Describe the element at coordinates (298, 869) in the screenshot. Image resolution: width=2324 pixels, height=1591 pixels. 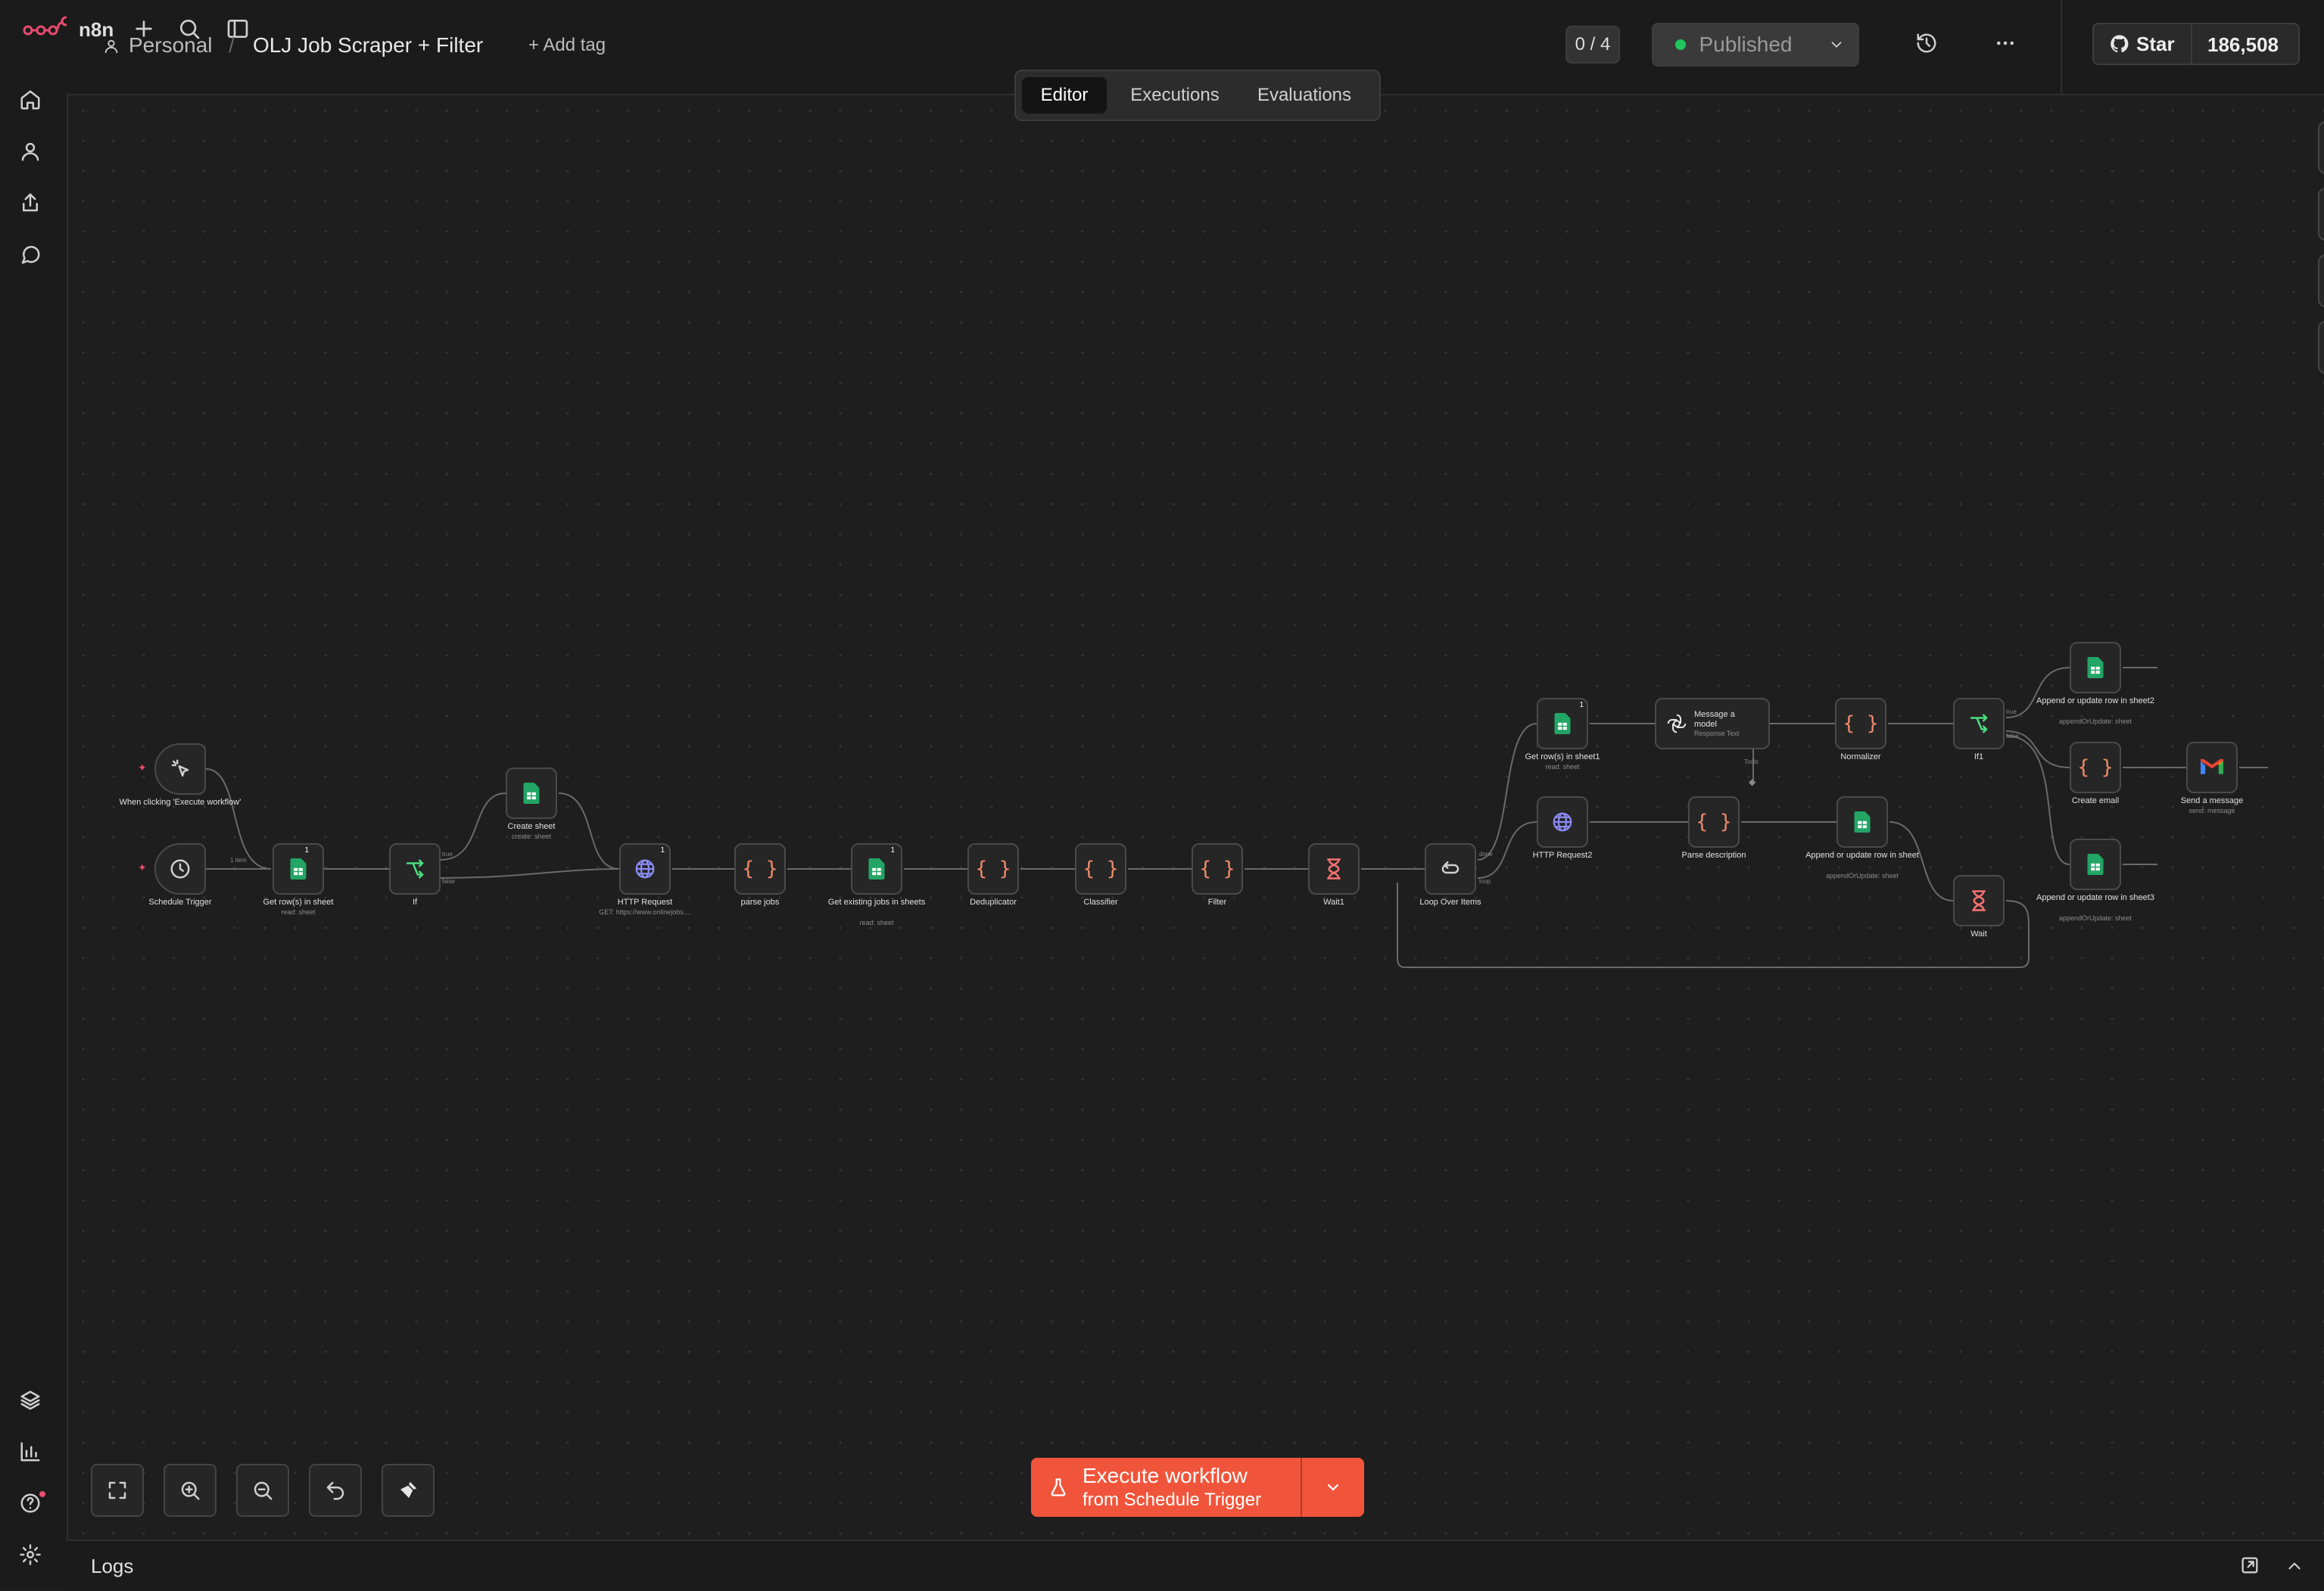
I see `node-get-rows-in-sheet: 1` at that location.